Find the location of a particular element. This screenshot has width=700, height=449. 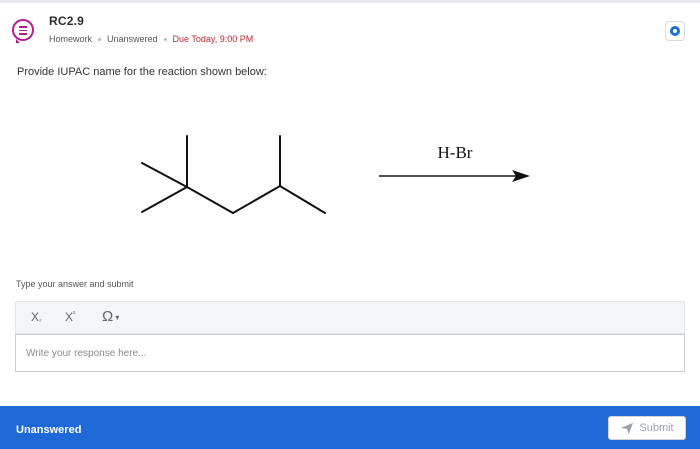

superscript-button: X² is located at coordinates (70, 317).